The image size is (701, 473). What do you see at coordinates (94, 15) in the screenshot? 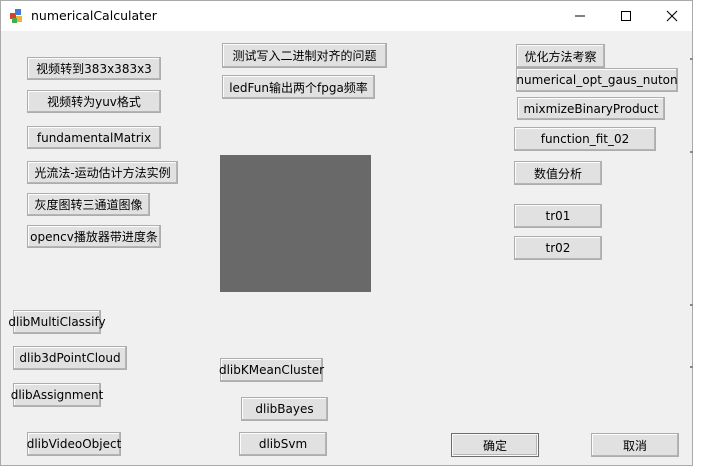
I see `window-title: numericalCalculater` at bounding box center [94, 15].